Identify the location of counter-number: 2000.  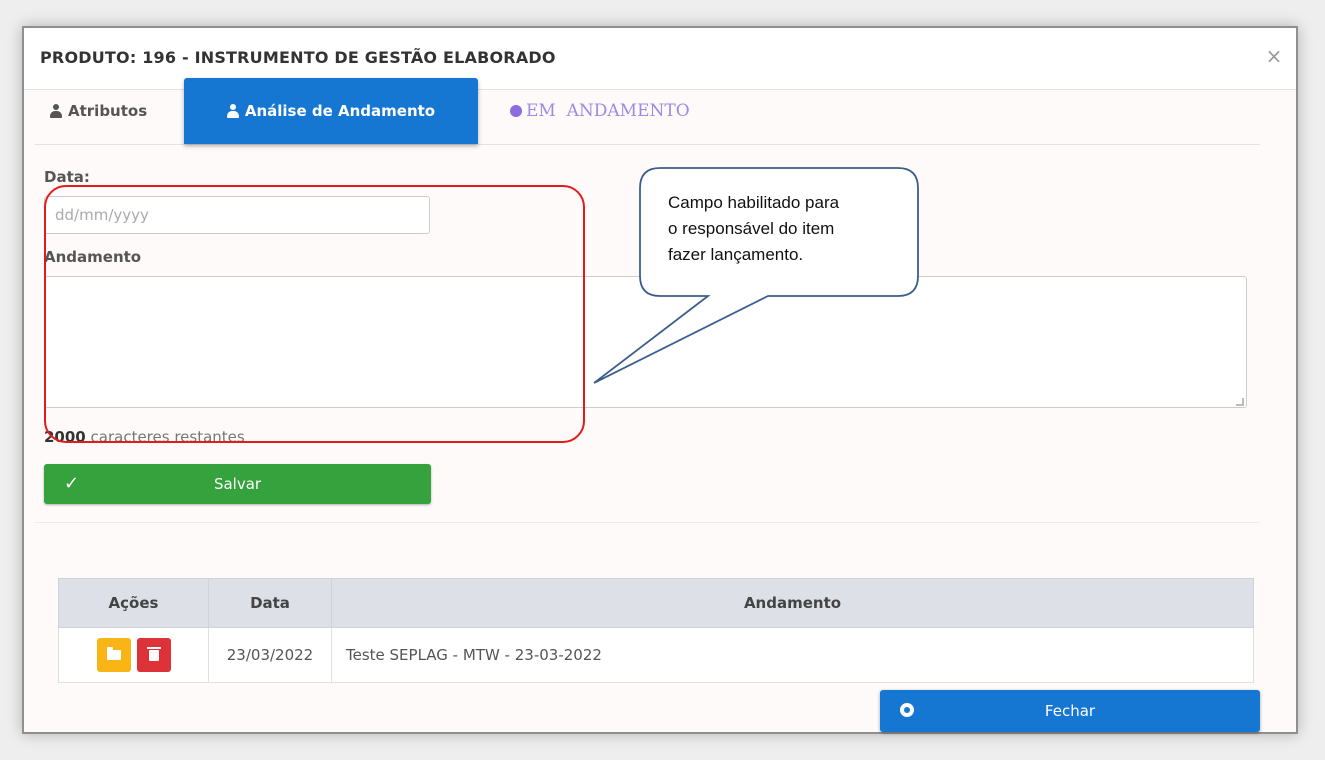
(65, 437).